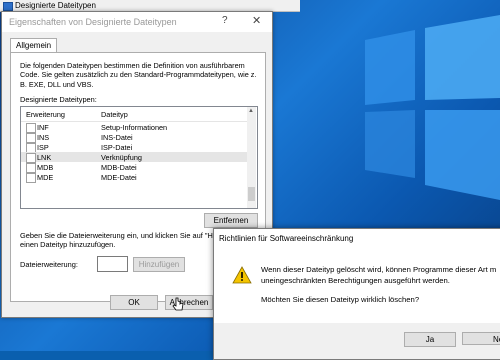 Image resolution: width=500 pixels, height=360 pixels. What do you see at coordinates (286, 238) in the screenshot?
I see `confirm-dialog-title: Richtlinien für Softwareeinschränkung` at bounding box center [286, 238].